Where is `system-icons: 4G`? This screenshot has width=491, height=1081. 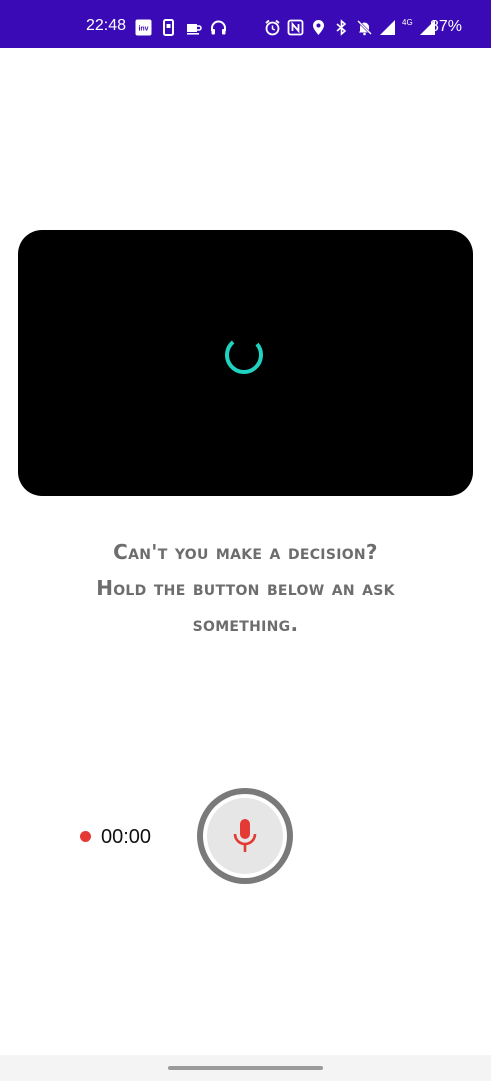 system-icons: 4G is located at coordinates (350, 27).